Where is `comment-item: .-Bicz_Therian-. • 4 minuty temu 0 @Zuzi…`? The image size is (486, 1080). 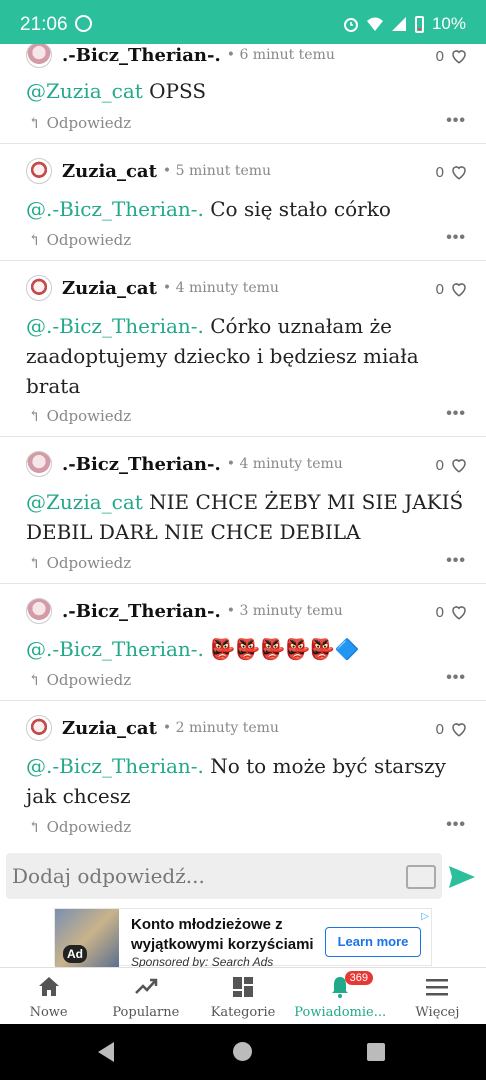
comment-item: .-Bicz_Therian-. • 4 minuty temu 0 @Zuzi… is located at coordinates (243, 510).